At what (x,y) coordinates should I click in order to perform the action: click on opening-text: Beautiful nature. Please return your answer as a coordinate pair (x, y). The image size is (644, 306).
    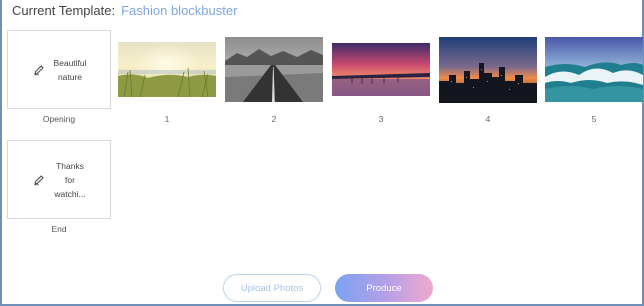
    Looking at the image, I should click on (70, 69).